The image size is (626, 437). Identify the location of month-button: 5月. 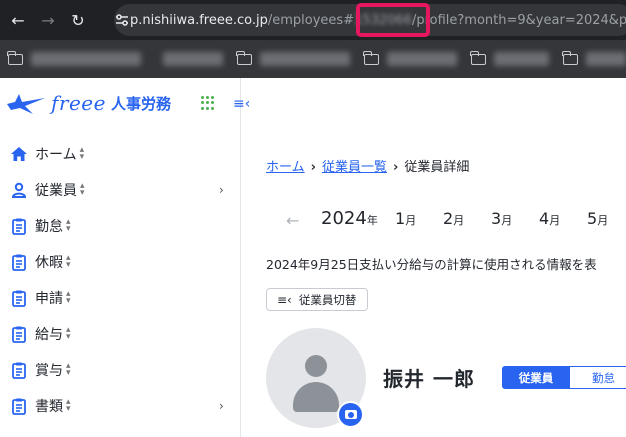
(597, 218).